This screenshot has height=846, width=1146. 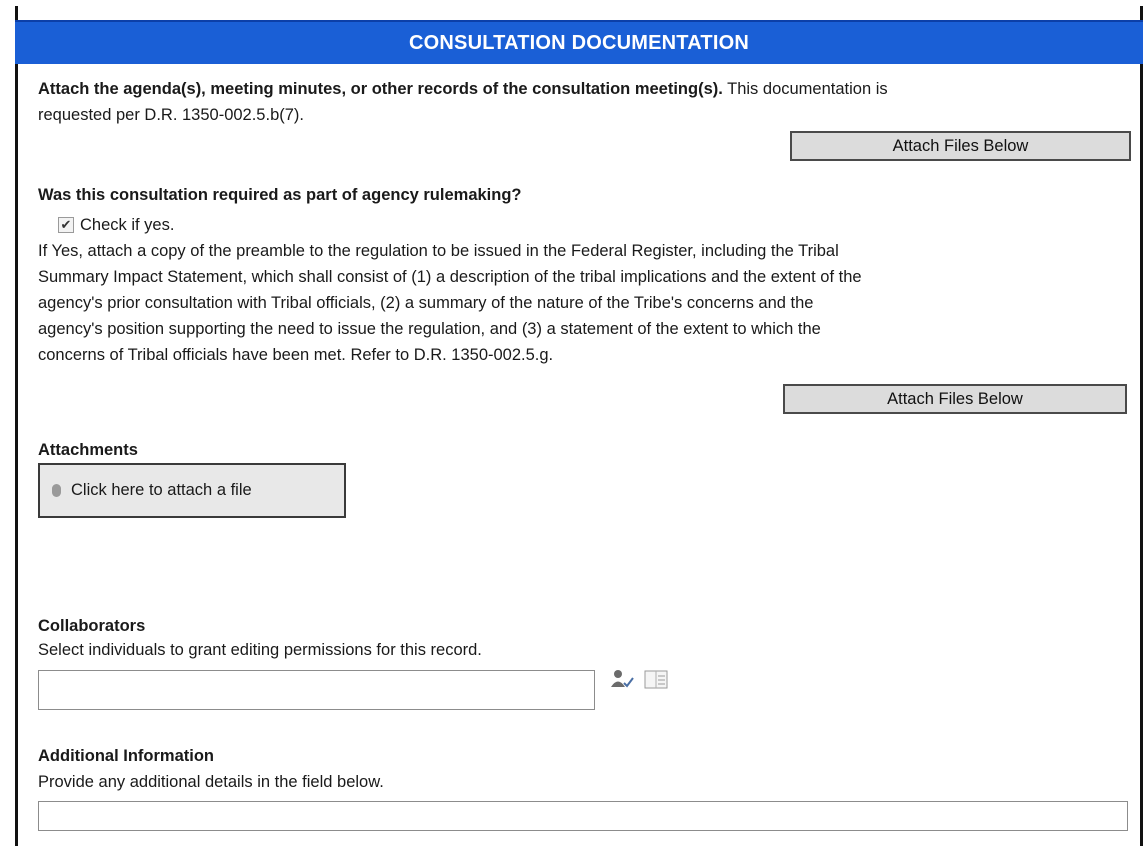 I want to click on attach-files-button-1: Attach Files Below, so click(x=960, y=146).